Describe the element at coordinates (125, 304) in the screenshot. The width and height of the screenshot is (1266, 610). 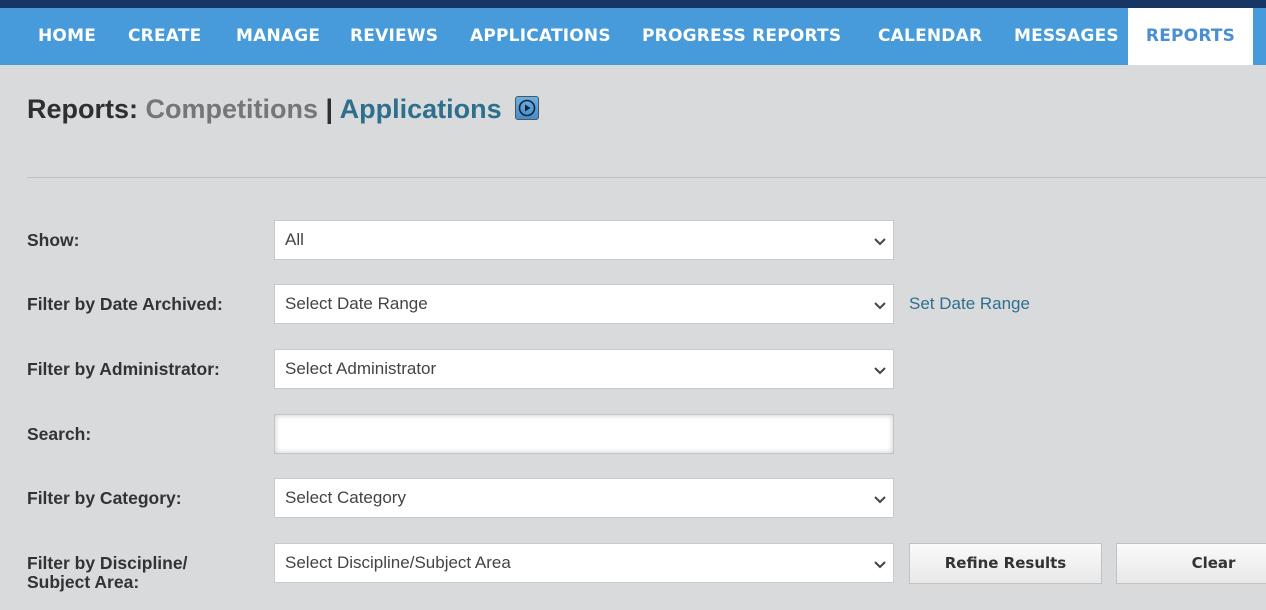
I see `date-archived-label: Filter by Date Archived:` at that location.